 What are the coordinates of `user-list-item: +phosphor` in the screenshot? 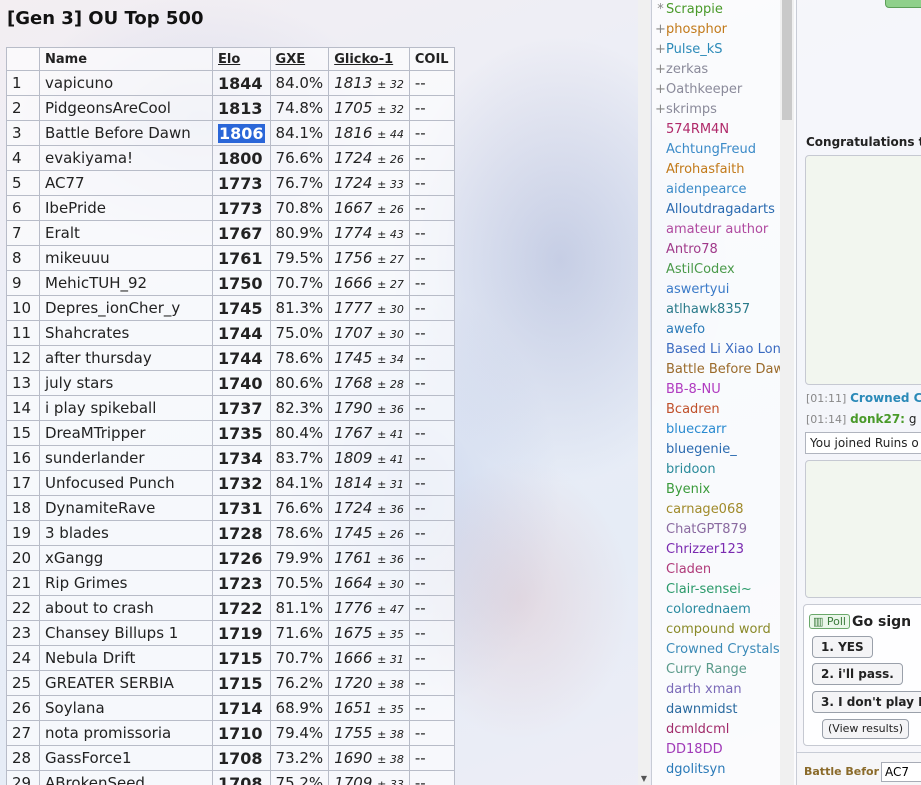 It's located at (724, 30).